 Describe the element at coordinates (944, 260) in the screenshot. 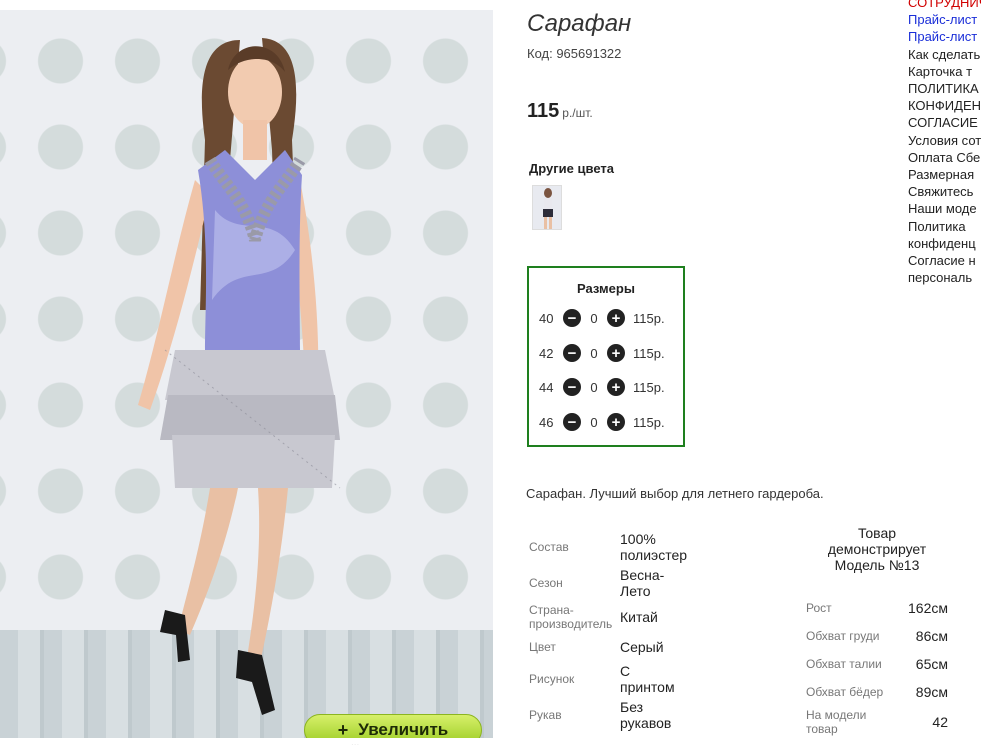

I see `sidebar-link: Согласие н` at that location.